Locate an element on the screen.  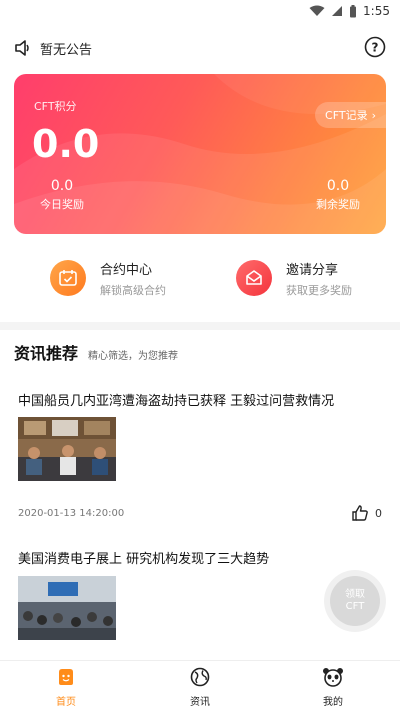
contract-center-title: 合约中心 is located at coordinates (126, 270).